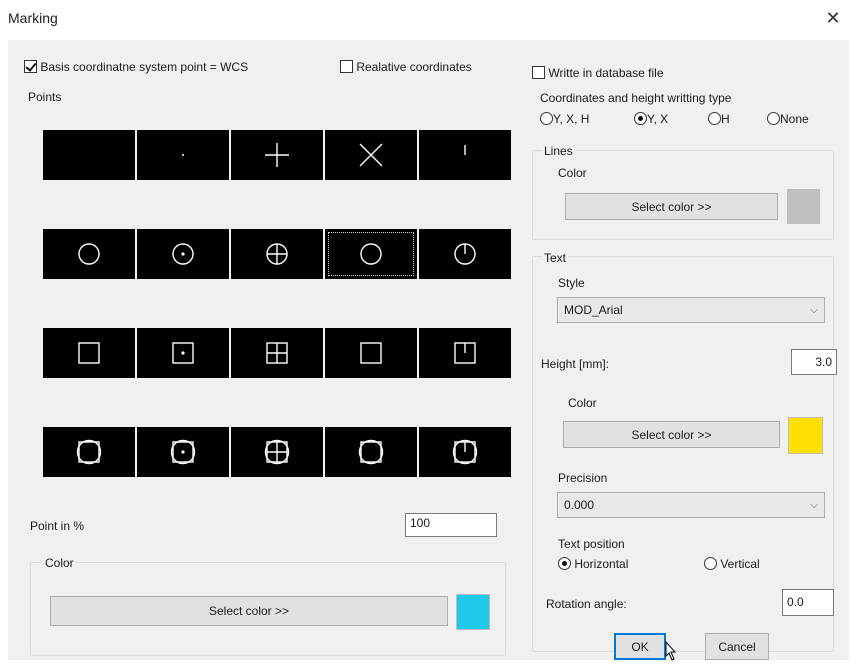  Describe the element at coordinates (710, 563) in the screenshot. I see `vertical-radio` at that location.